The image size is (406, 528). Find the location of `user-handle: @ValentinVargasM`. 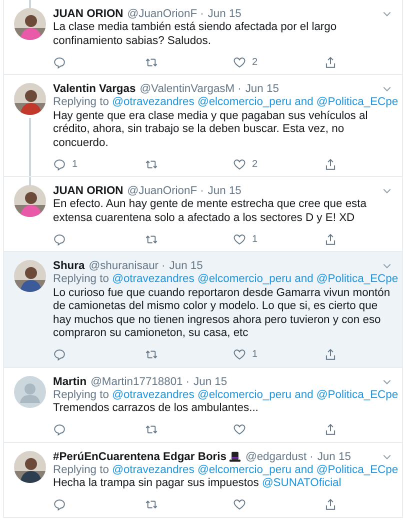

user-handle: @ValentinVargasM is located at coordinates (187, 89).